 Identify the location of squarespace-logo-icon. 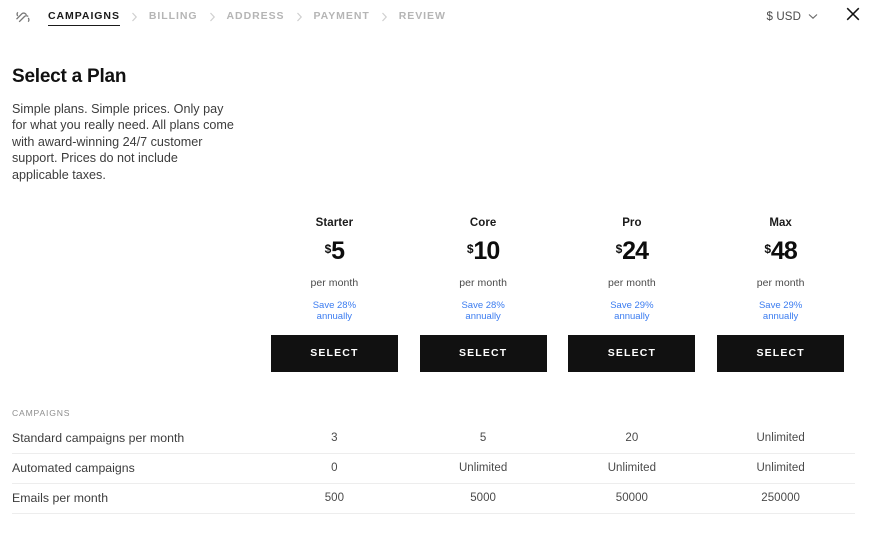
(23, 17).